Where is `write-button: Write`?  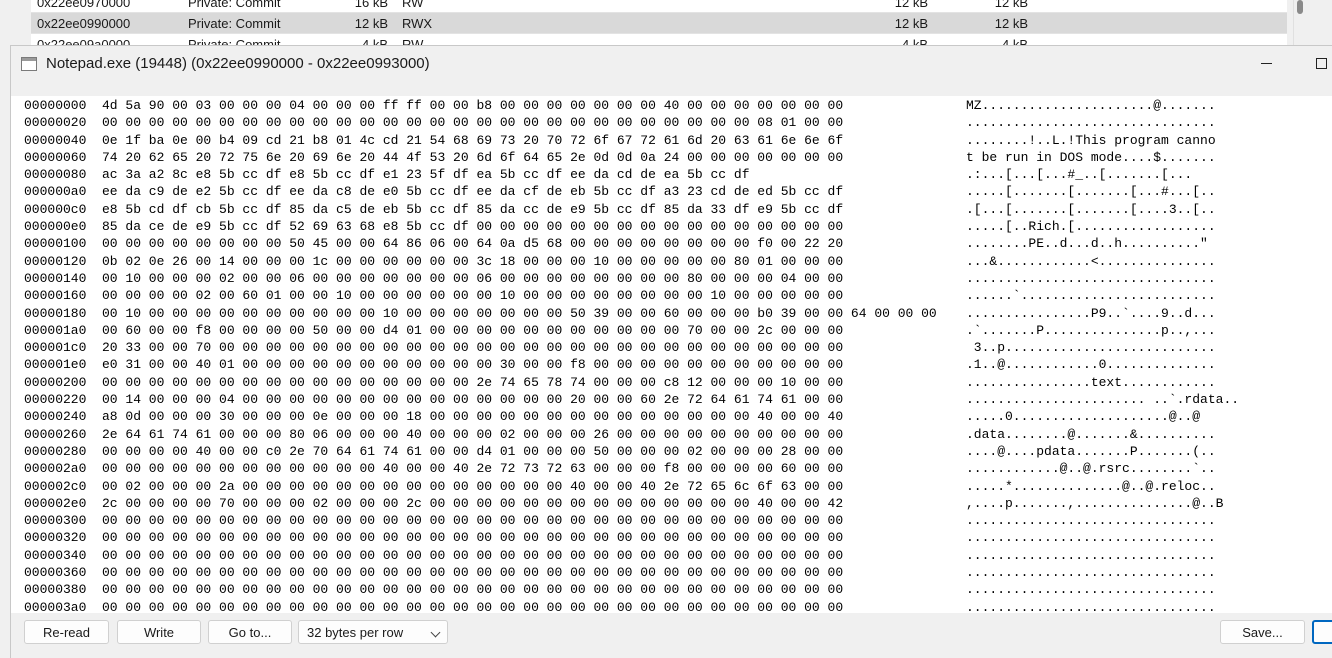 write-button: Write is located at coordinates (159, 632).